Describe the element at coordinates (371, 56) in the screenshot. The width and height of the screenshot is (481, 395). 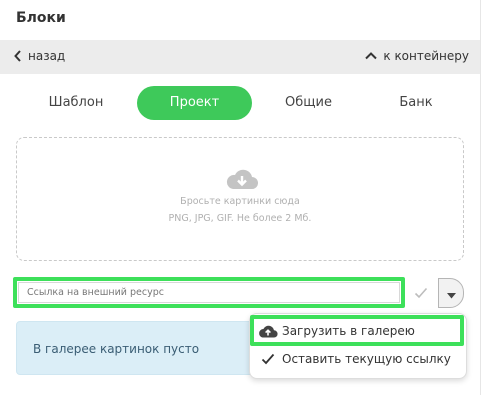
I see `chevron-up-icon` at that location.